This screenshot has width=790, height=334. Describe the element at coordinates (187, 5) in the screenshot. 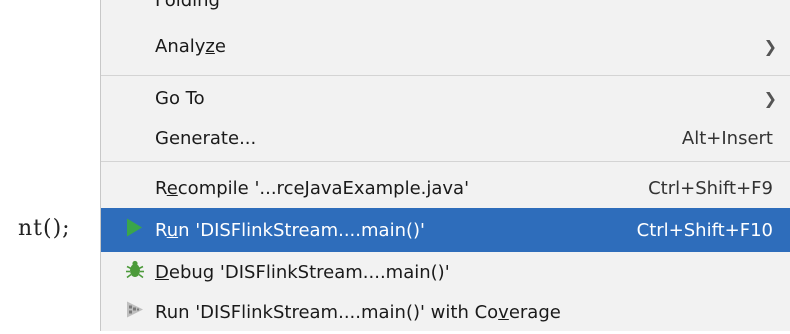

I see `menu-item-folding-partial: Folding` at that location.